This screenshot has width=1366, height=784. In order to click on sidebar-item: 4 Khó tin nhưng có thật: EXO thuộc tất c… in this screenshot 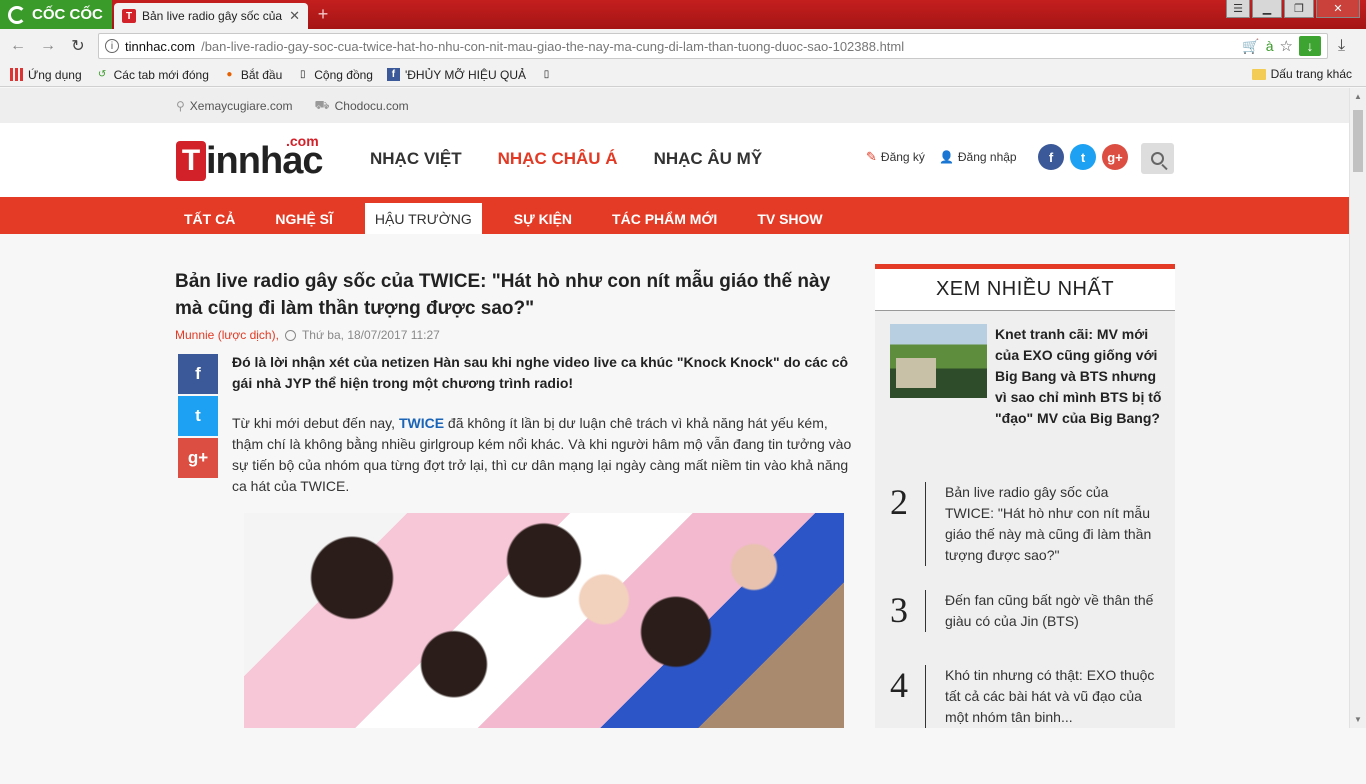, I will do `click(1022, 696)`.